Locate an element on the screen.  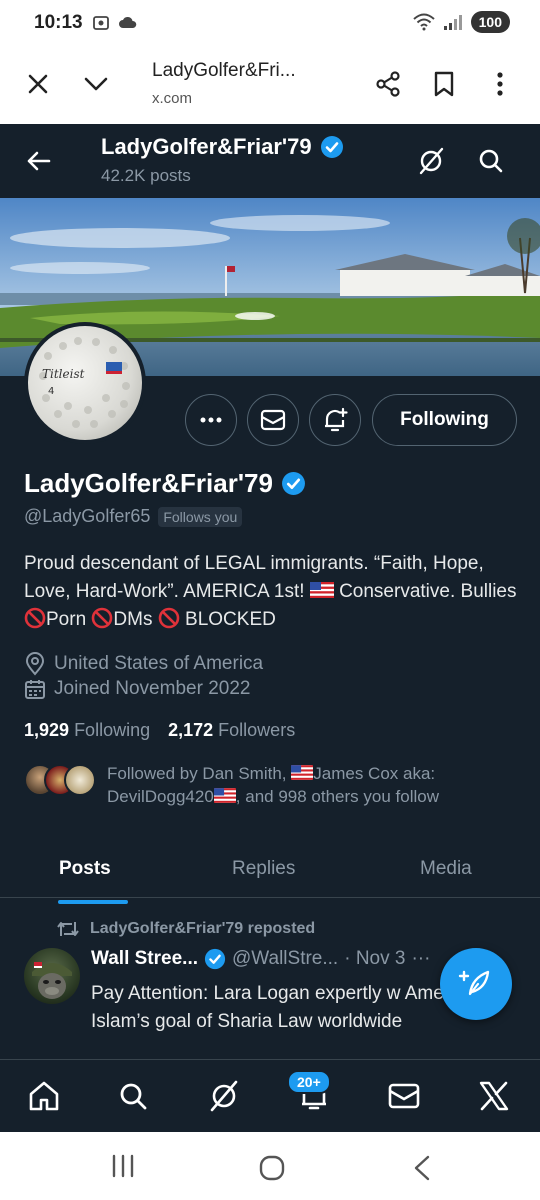
bottom-navigation: 20+ is located at coordinates (270, 1095).